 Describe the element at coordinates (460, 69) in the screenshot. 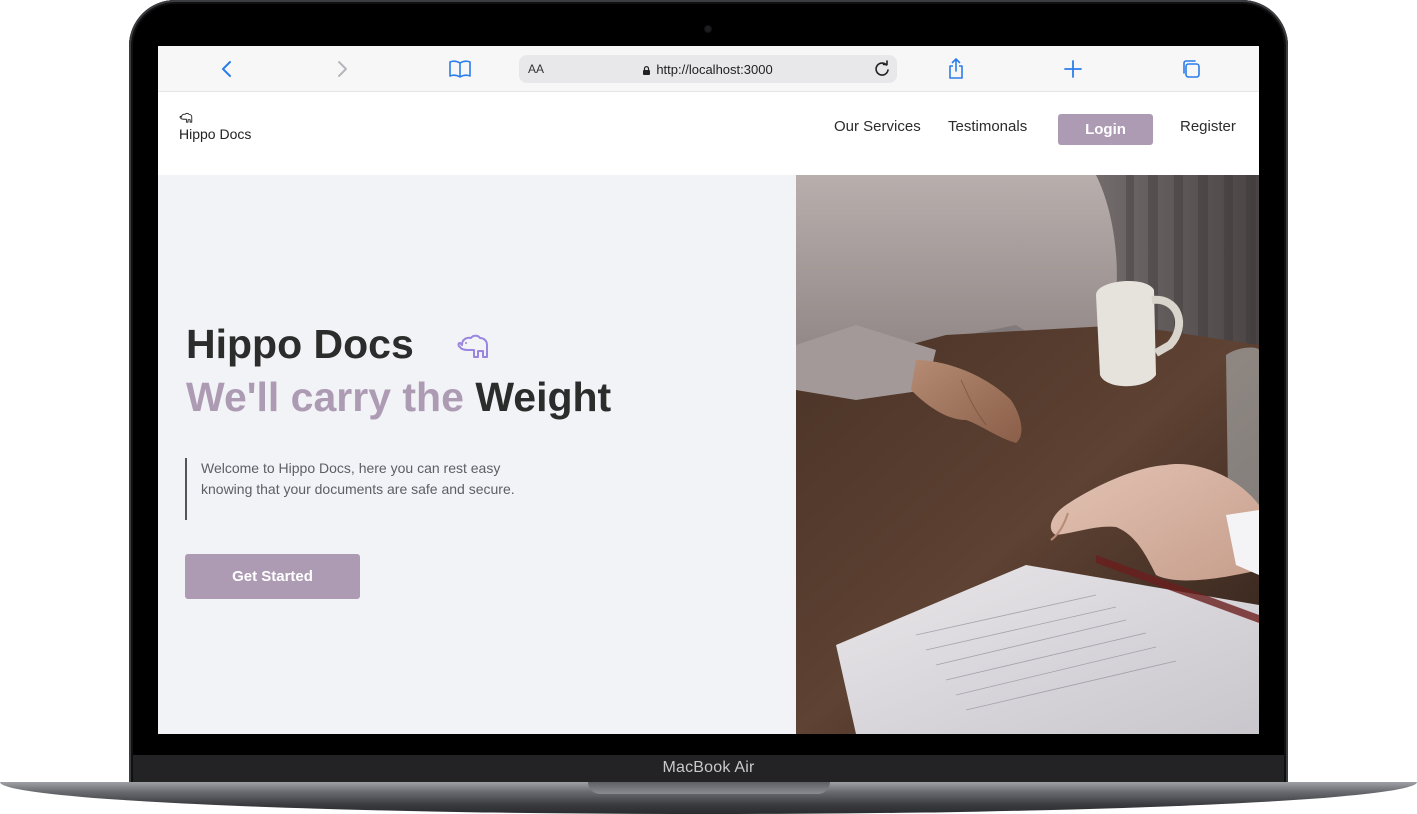

I see `bookmarks-icon` at that location.